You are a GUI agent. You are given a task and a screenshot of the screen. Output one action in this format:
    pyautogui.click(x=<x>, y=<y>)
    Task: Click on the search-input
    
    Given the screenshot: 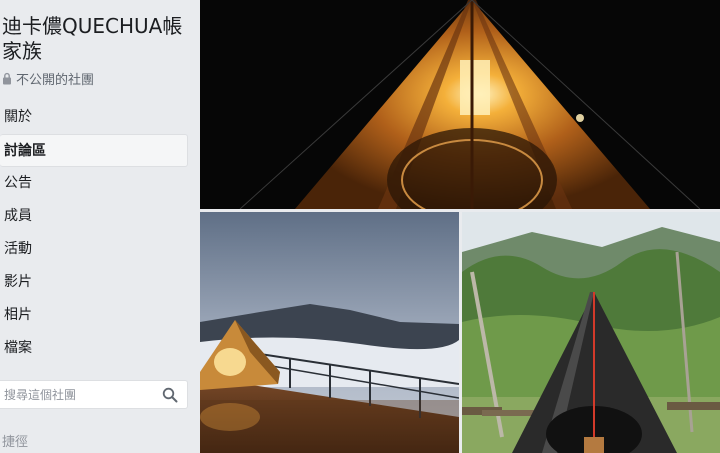 What is the action you would take?
    pyautogui.click(x=80, y=394)
    